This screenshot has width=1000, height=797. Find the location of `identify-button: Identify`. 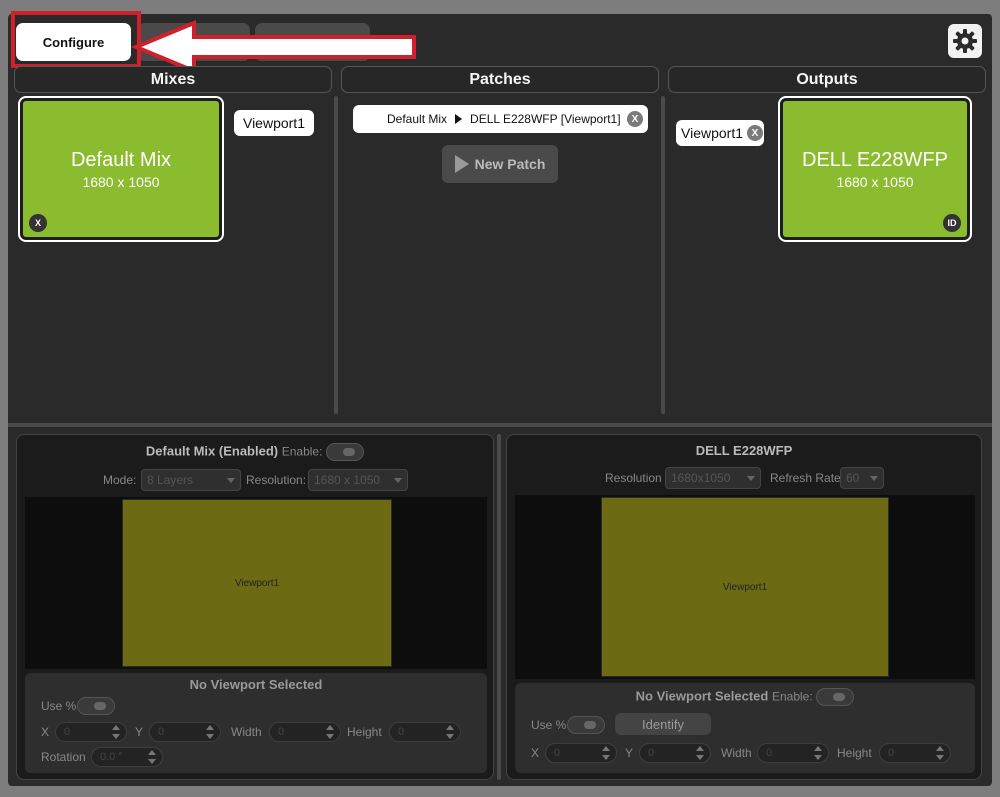

identify-button: Identify is located at coordinates (663, 724).